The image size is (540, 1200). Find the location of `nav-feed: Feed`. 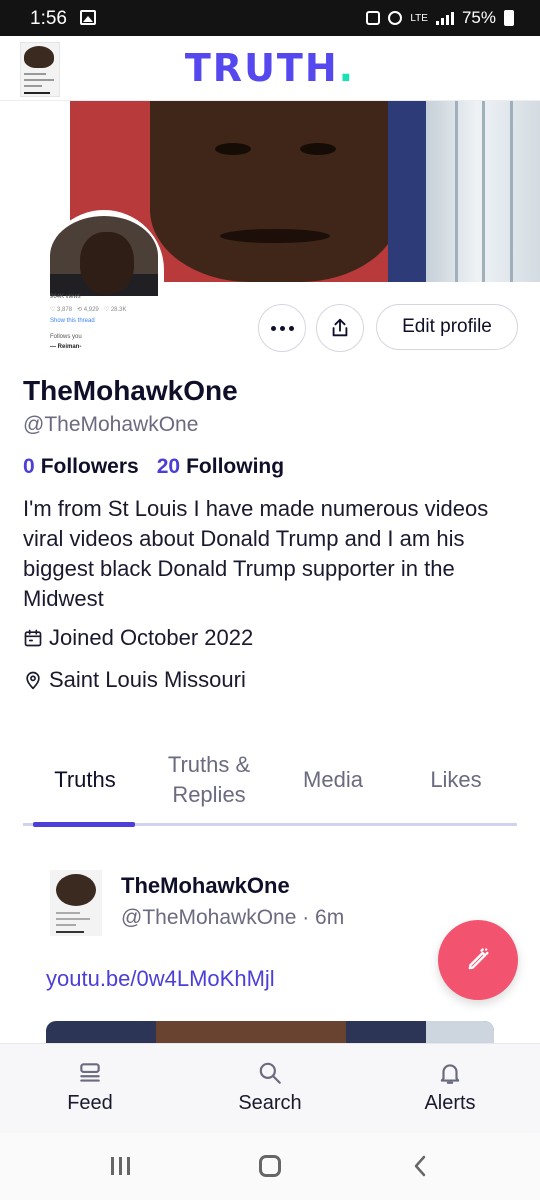

nav-feed: Feed is located at coordinates (90, 1089).